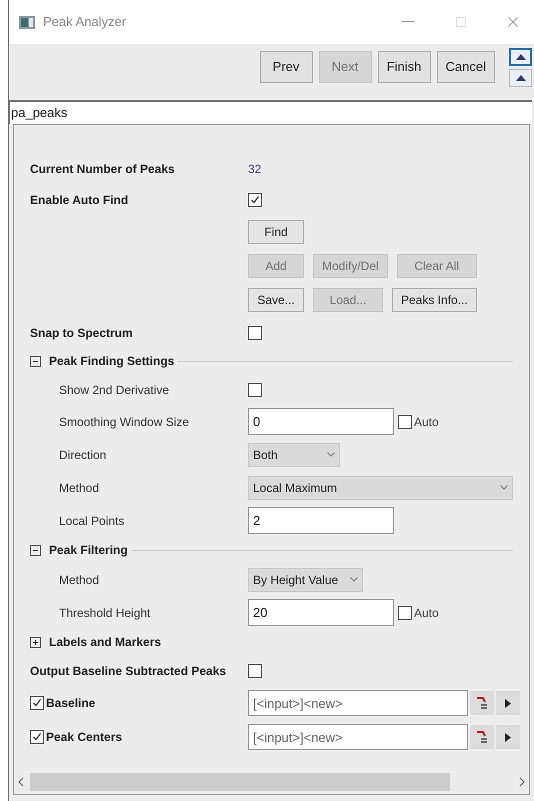  What do you see at coordinates (102, 169) in the screenshot?
I see `field-label: Current Number of Peaks` at bounding box center [102, 169].